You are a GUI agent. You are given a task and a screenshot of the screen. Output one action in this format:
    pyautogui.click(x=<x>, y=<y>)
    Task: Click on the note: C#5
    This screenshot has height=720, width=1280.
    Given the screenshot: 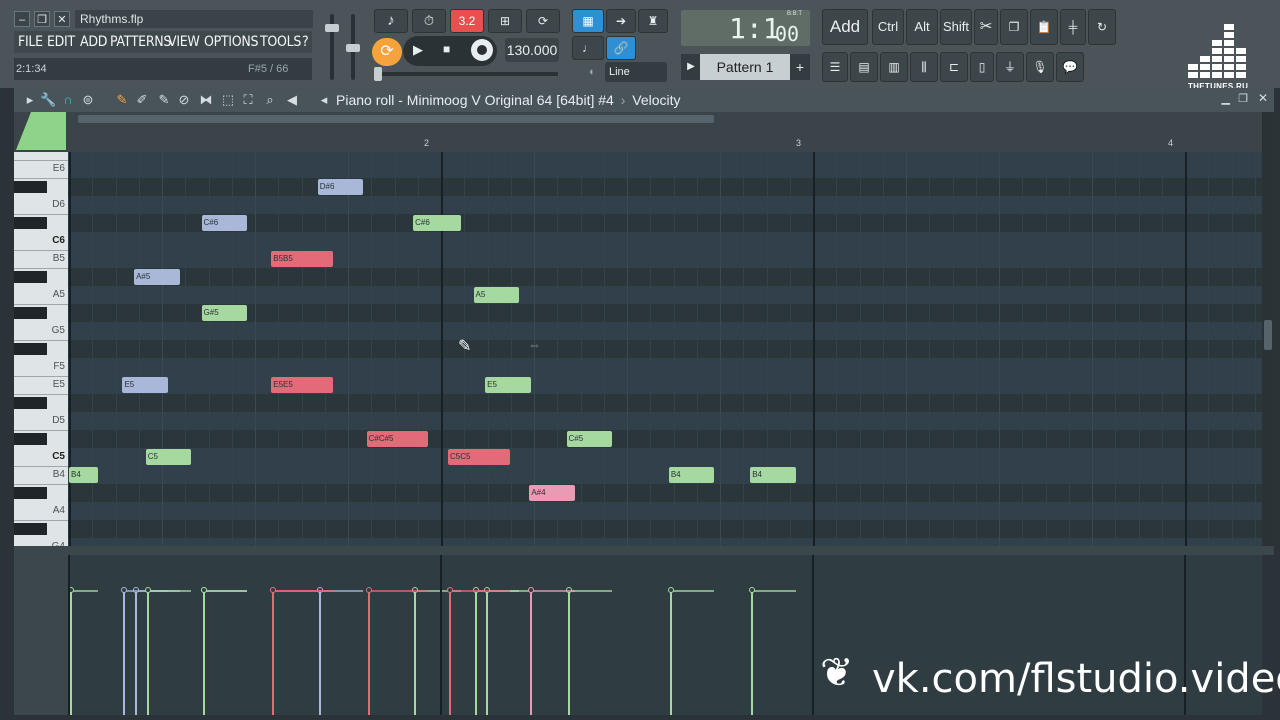 What is the action you would take?
    pyautogui.click(x=589, y=439)
    